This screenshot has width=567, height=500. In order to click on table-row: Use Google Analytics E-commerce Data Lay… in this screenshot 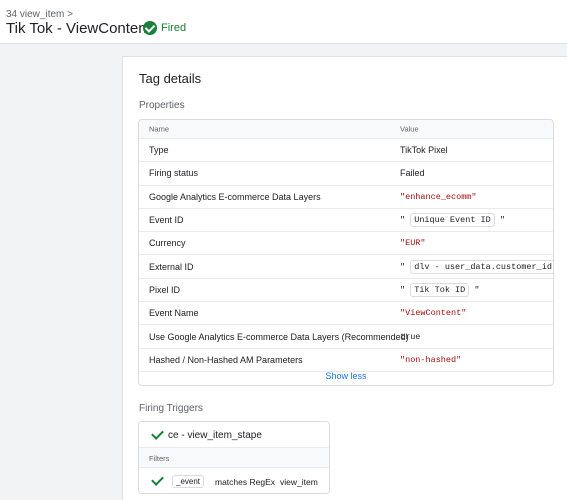, I will do `click(346, 337)`.